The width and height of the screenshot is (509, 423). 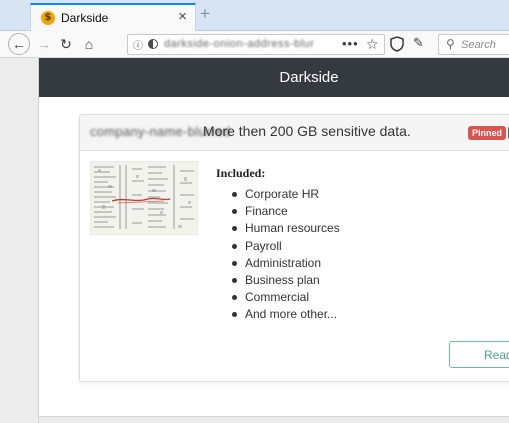 I want to click on read-button: Read, so click(x=479, y=354).